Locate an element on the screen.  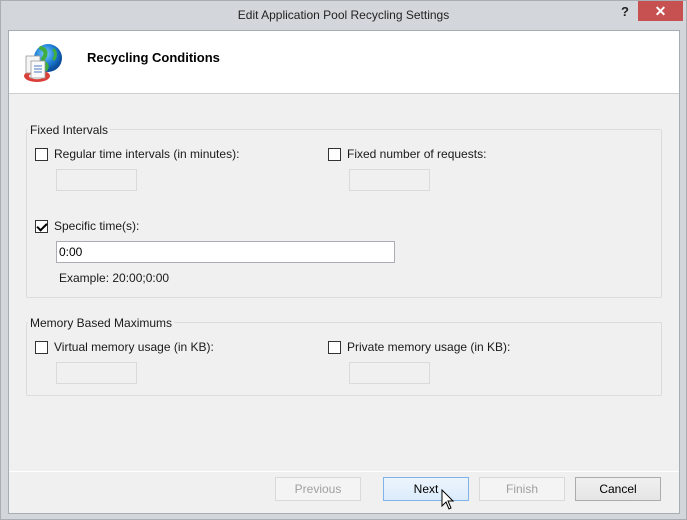
private-memory-input is located at coordinates (389, 373).